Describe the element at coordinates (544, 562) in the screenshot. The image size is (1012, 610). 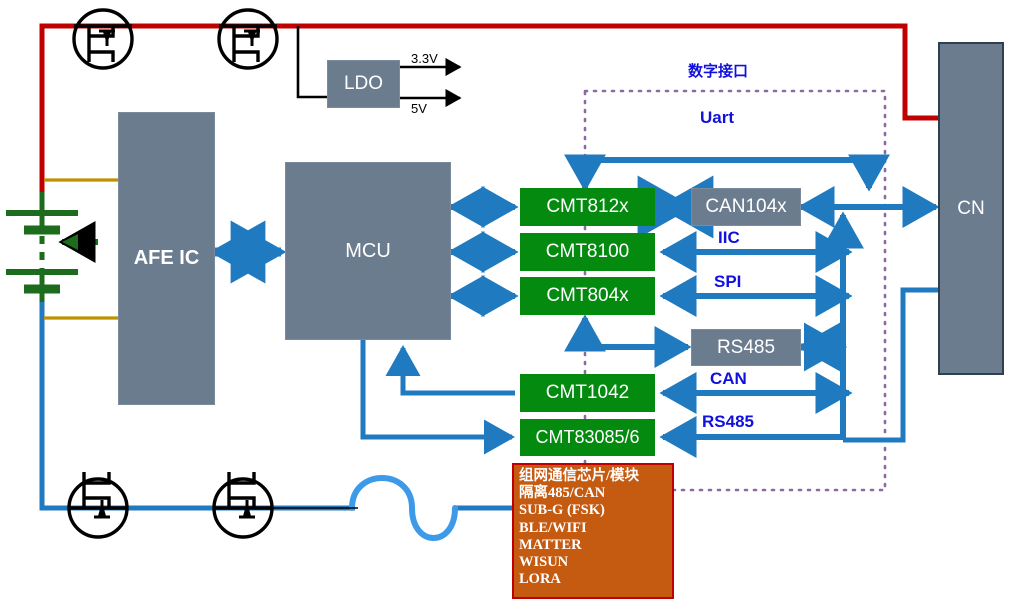
I see `comm-module-line: WISUN` at that location.